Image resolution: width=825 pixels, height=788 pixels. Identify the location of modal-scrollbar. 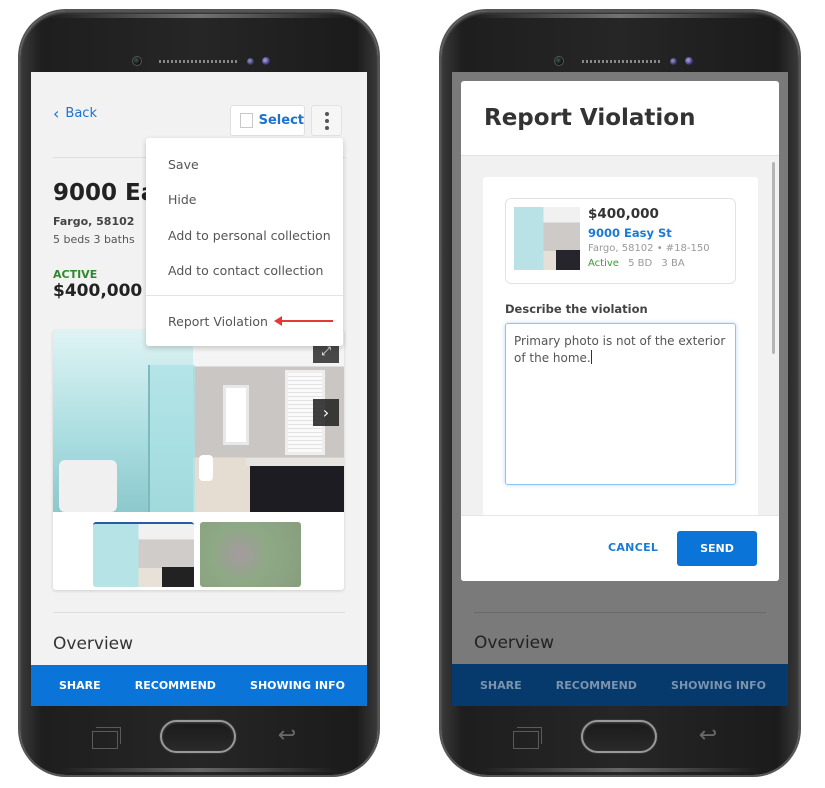
(773, 258).